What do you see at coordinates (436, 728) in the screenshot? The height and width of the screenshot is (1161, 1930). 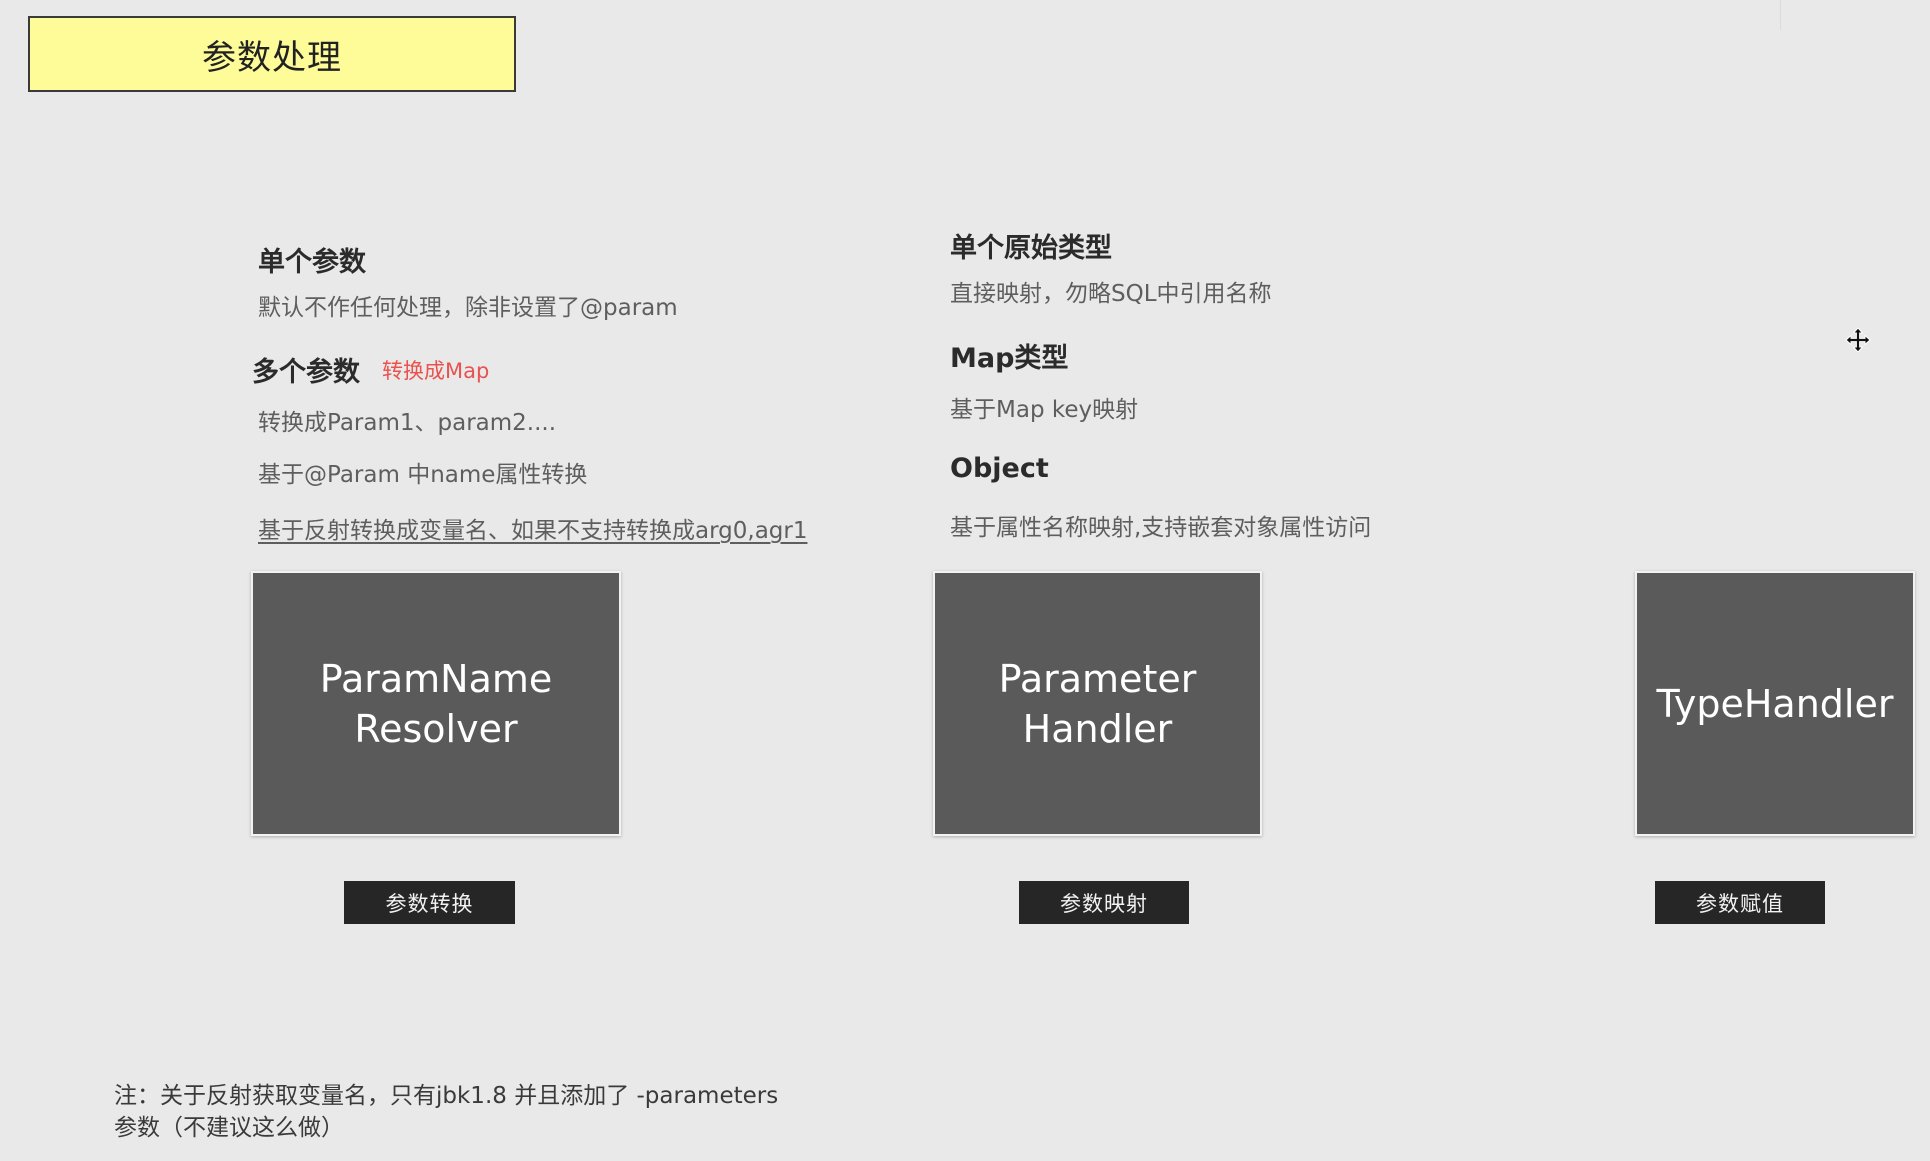 I see `box-label-line-2: Resolver` at bounding box center [436, 728].